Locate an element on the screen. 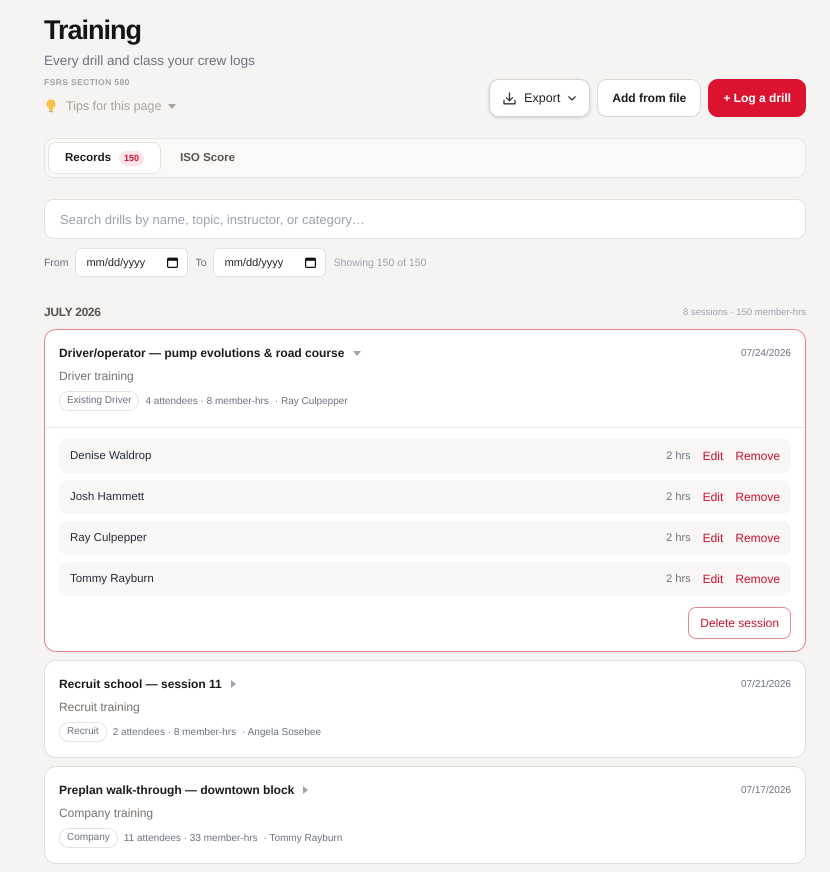 The height and width of the screenshot is (872, 830). session-stats: 2 attendees · 8 member-hrs is located at coordinates (174, 732).